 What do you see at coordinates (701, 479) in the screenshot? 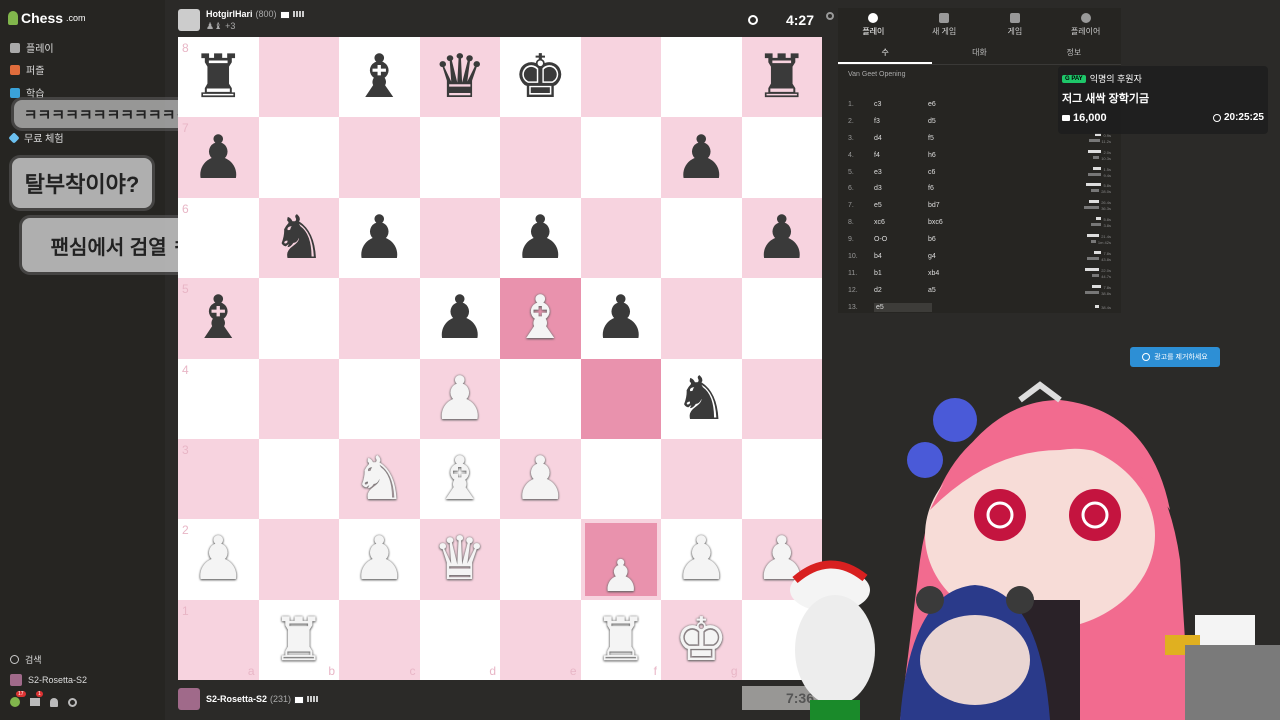
I see `square-g3` at bounding box center [701, 479].